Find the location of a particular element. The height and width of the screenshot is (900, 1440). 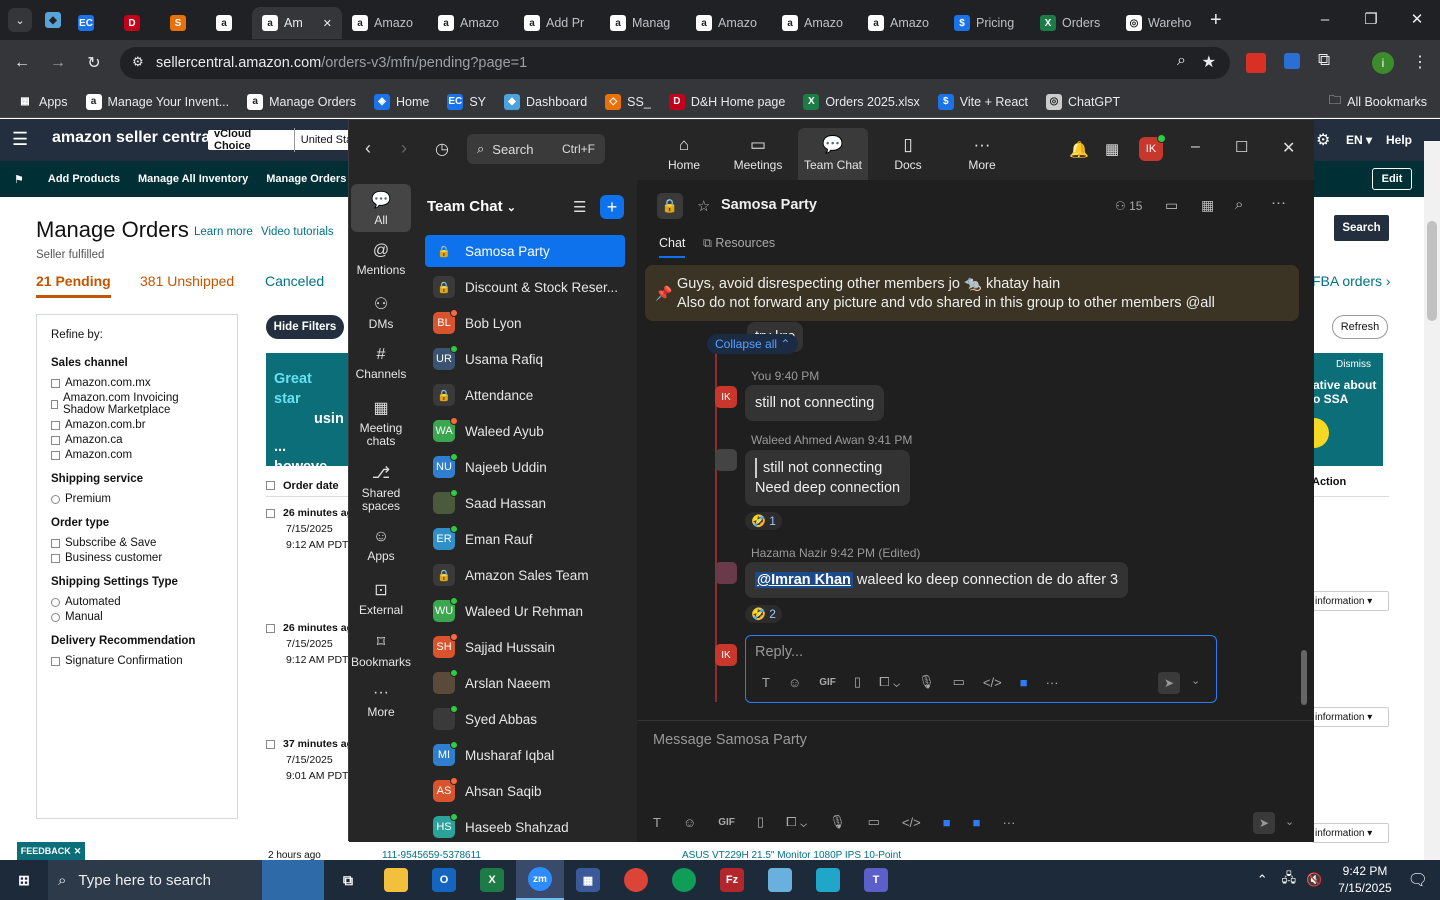

close-tab-icon: ✕ is located at coordinates (327, 23).